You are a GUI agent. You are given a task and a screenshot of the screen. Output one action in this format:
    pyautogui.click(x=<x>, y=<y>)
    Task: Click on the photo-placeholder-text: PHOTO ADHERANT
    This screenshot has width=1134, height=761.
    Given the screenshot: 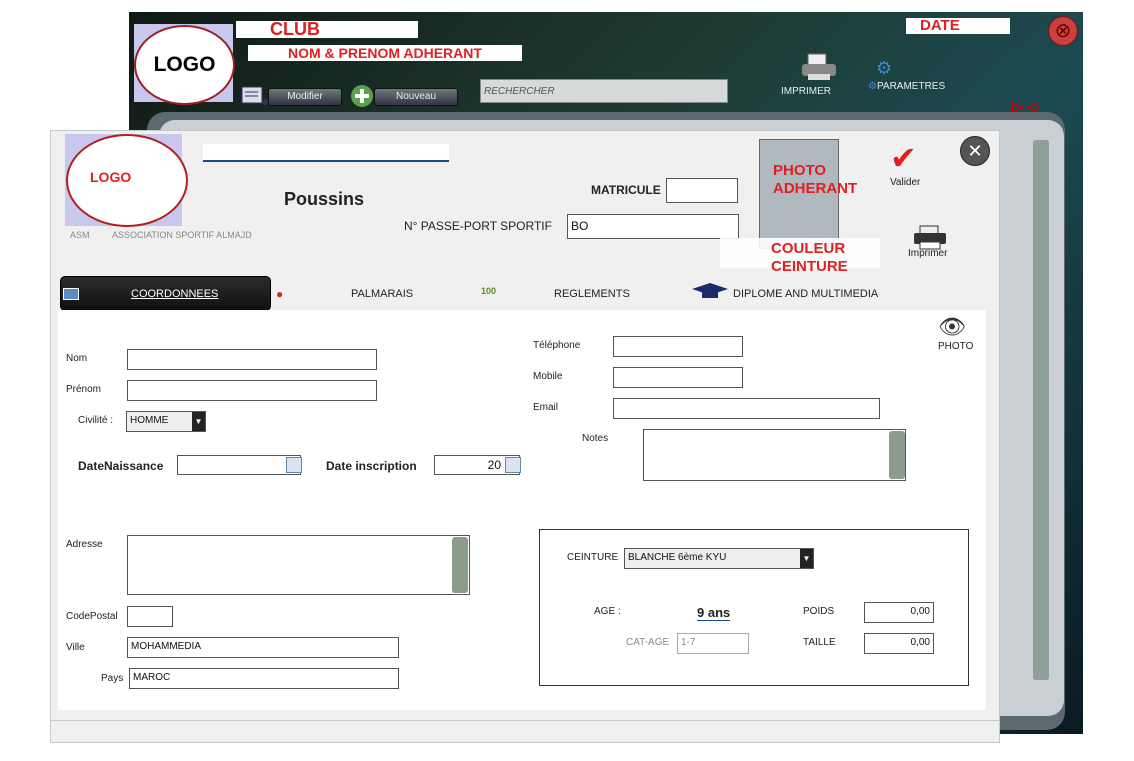 What is the action you would take?
    pyautogui.click(x=815, y=179)
    